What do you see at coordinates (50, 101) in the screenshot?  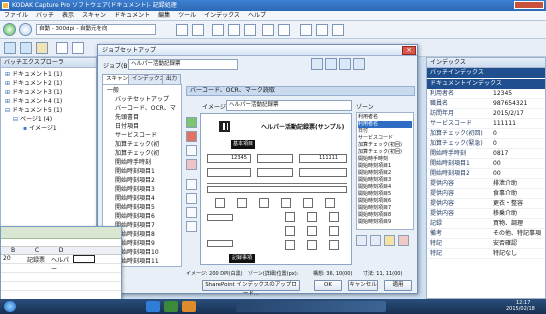 I see `tree-item-doc4: ⊞ ドキュメント4 (1)` at bounding box center [50, 101].